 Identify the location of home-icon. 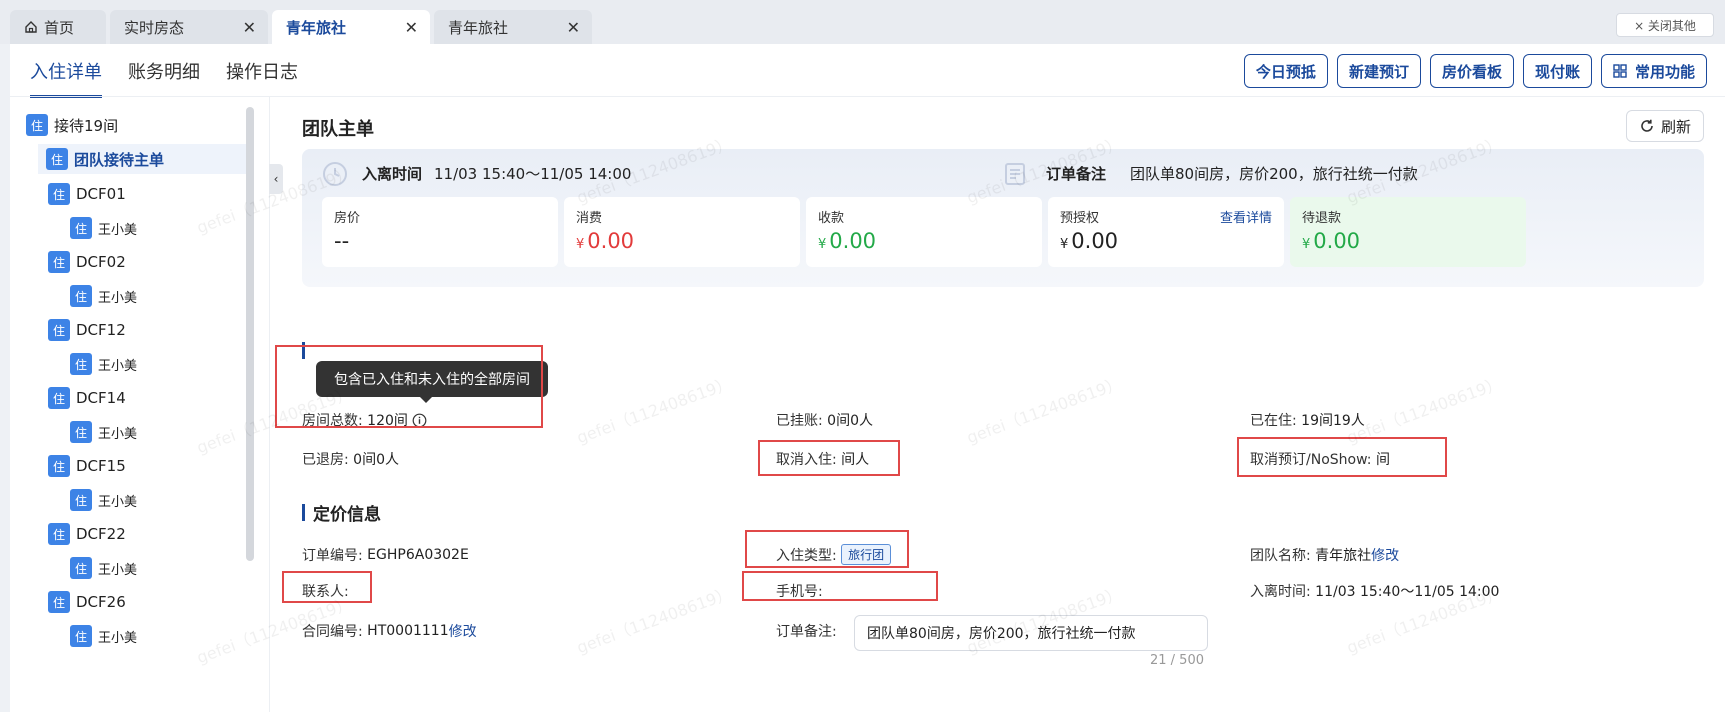
(31, 27).